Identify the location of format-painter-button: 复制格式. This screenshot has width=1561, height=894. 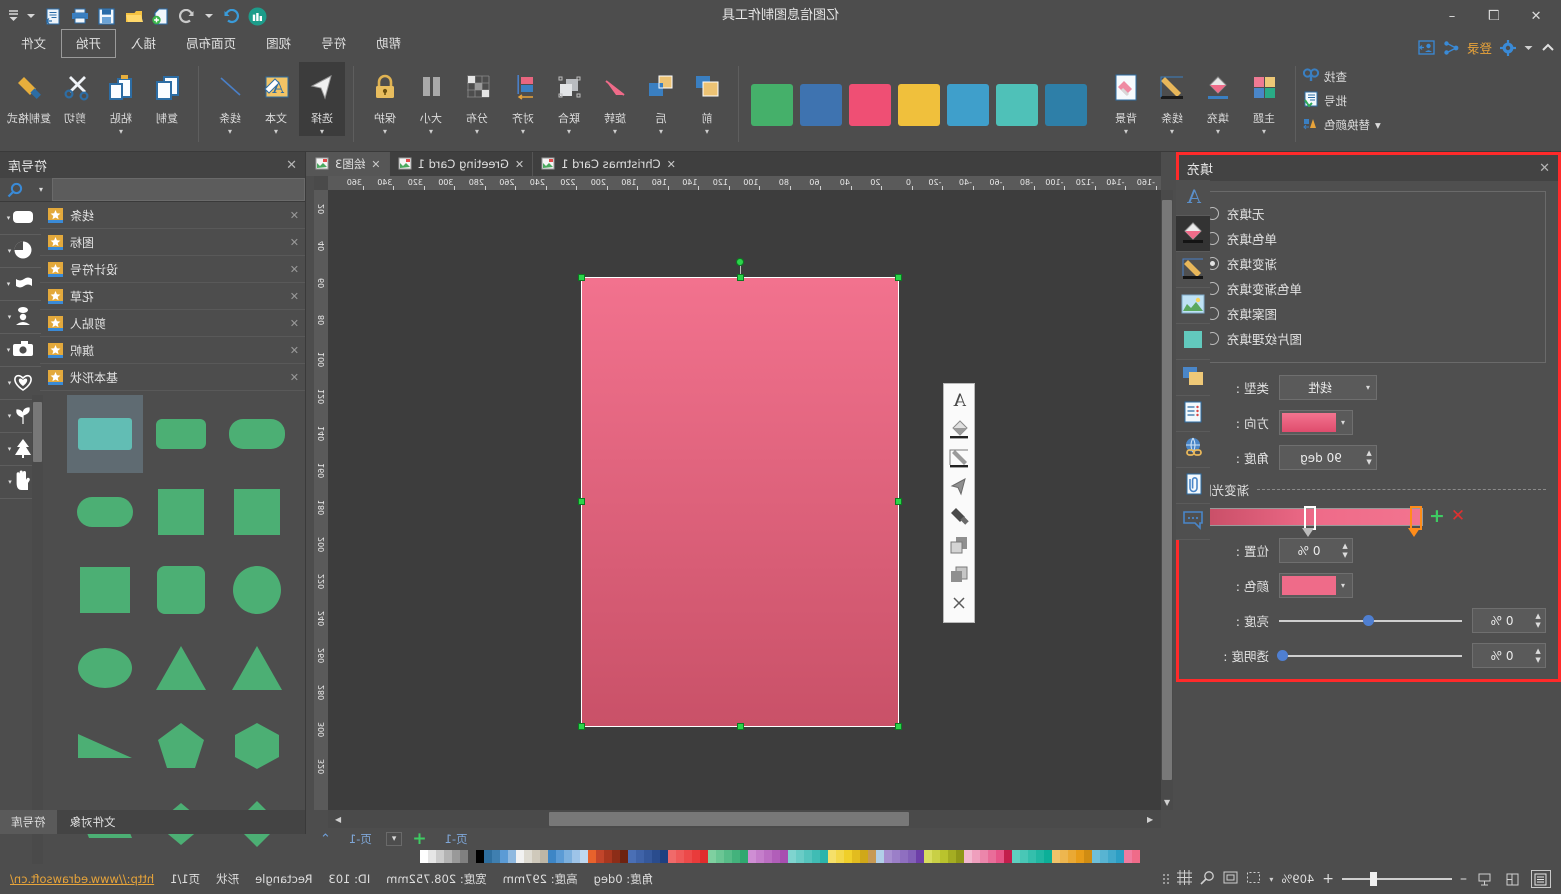
(29, 94).